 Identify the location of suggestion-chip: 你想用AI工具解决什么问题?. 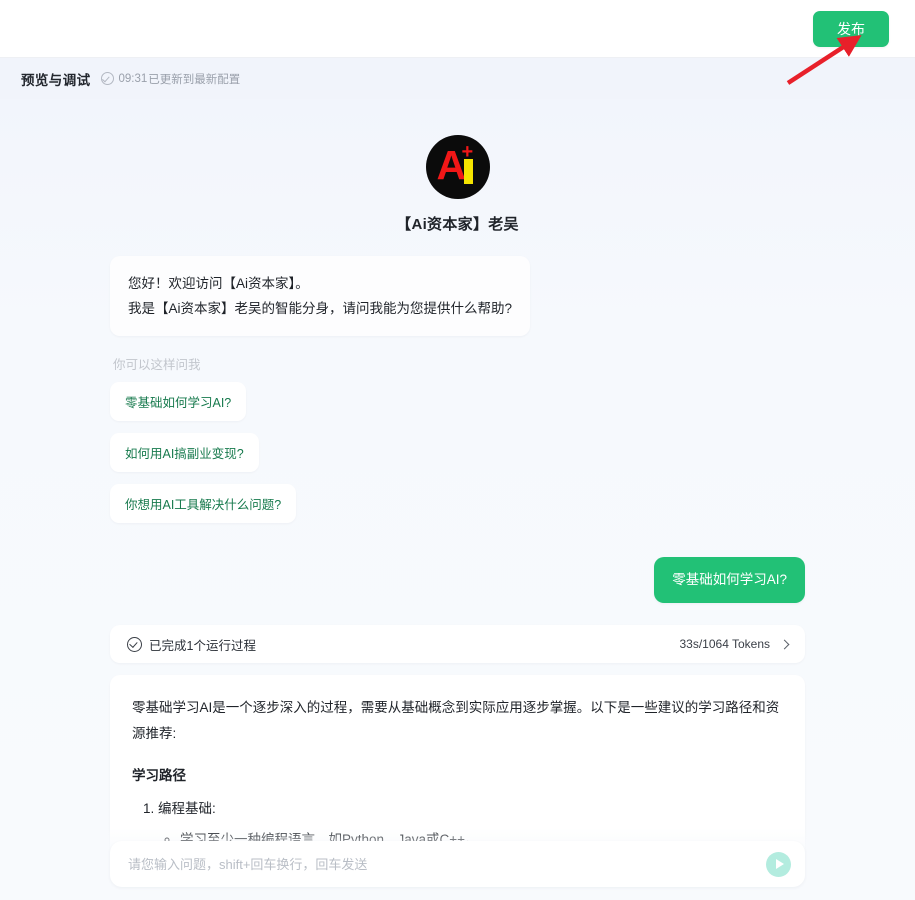
(203, 503).